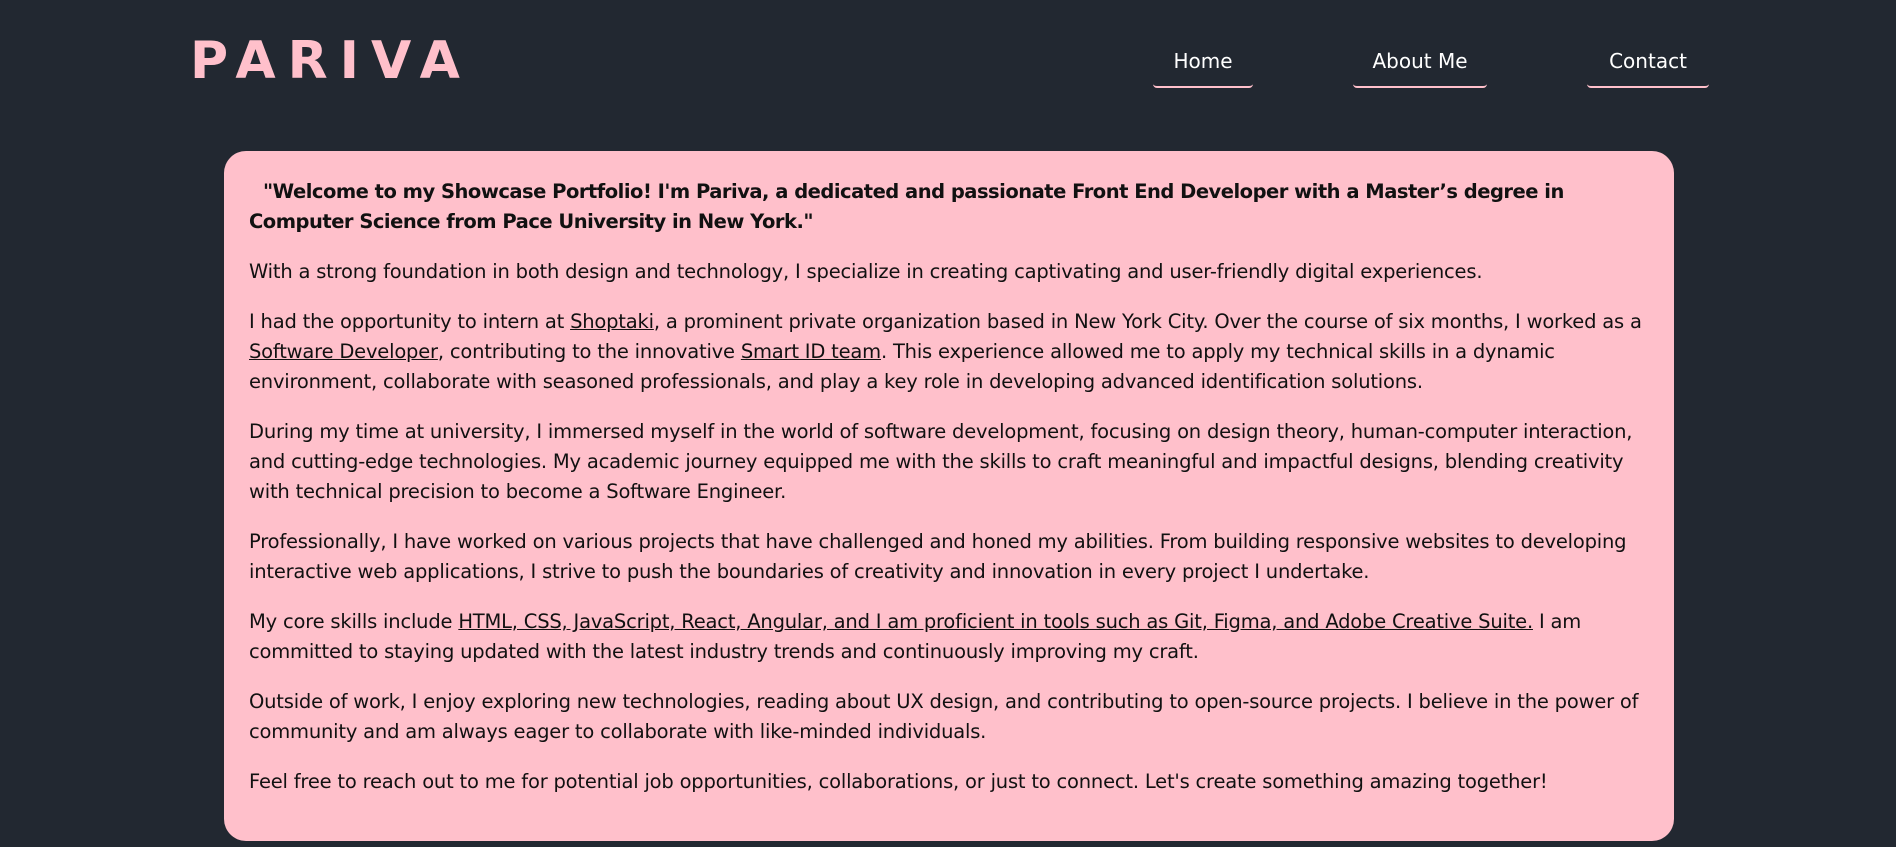 The width and height of the screenshot is (1896, 847). What do you see at coordinates (1648, 66) in the screenshot?
I see `nav-contact-link: Contact` at bounding box center [1648, 66].